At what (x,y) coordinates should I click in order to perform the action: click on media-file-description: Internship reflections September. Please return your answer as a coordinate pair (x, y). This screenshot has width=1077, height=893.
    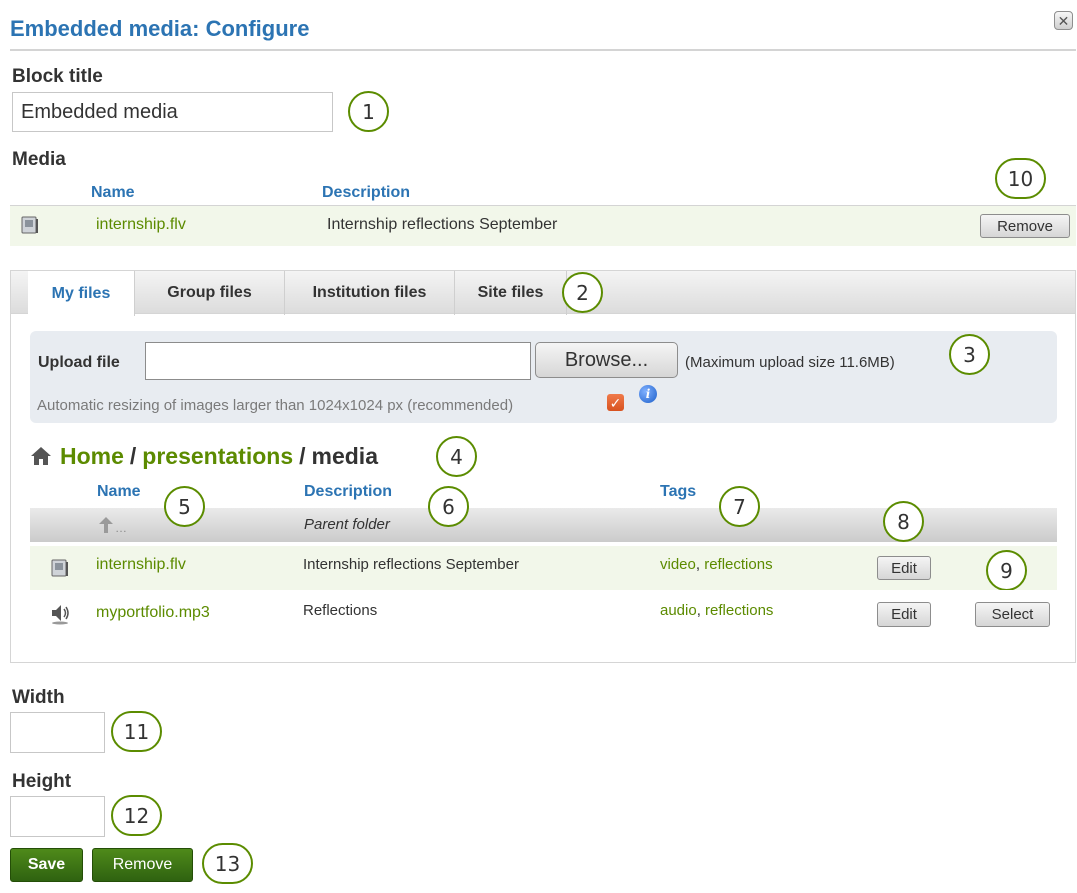
    Looking at the image, I should click on (442, 224).